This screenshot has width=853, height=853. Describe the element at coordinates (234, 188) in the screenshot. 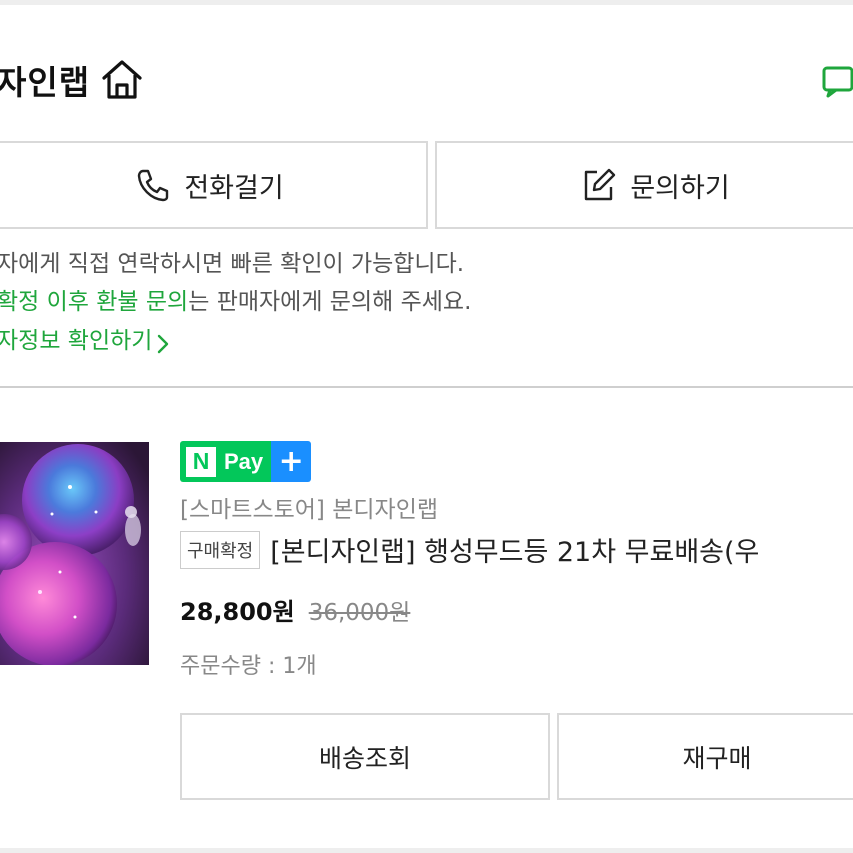

I see `call-button-label: 전화걸기` at that location.